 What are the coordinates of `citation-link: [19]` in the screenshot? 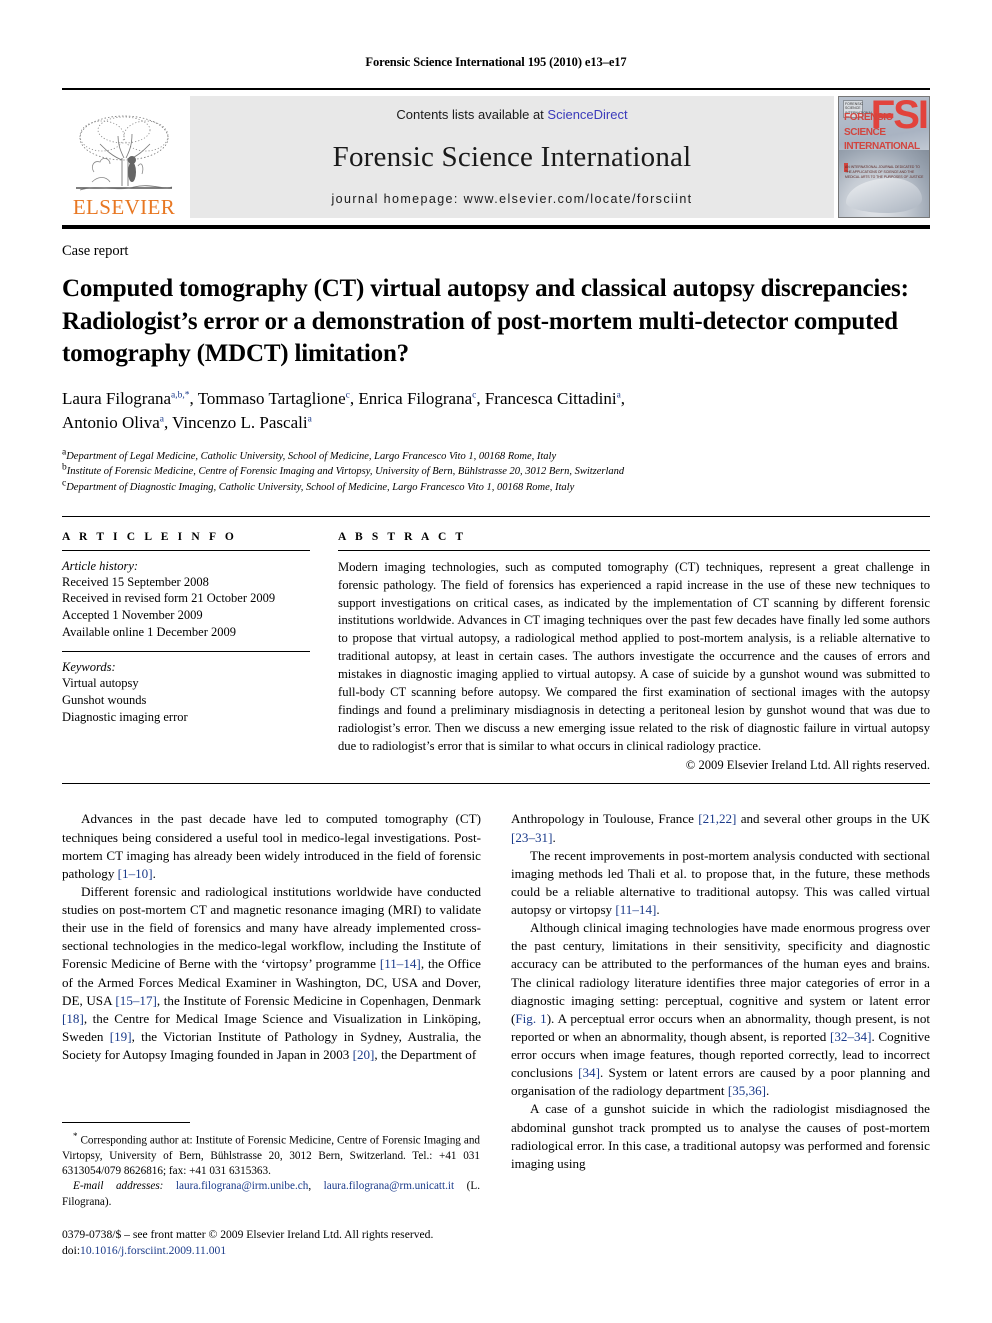 It's located at (121, 1036).